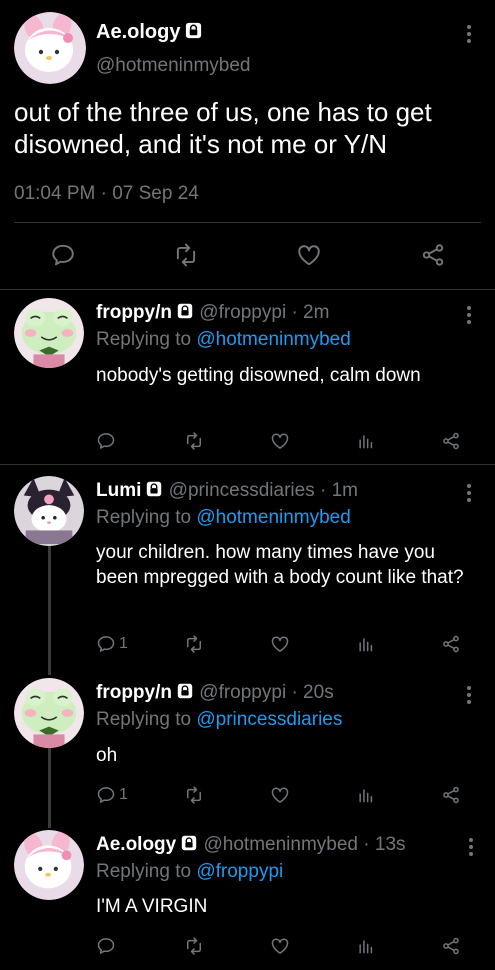 This screenshot has width=495, height=970. I want to click on replying-to: Replying to @froppypi, so click(189, 872).